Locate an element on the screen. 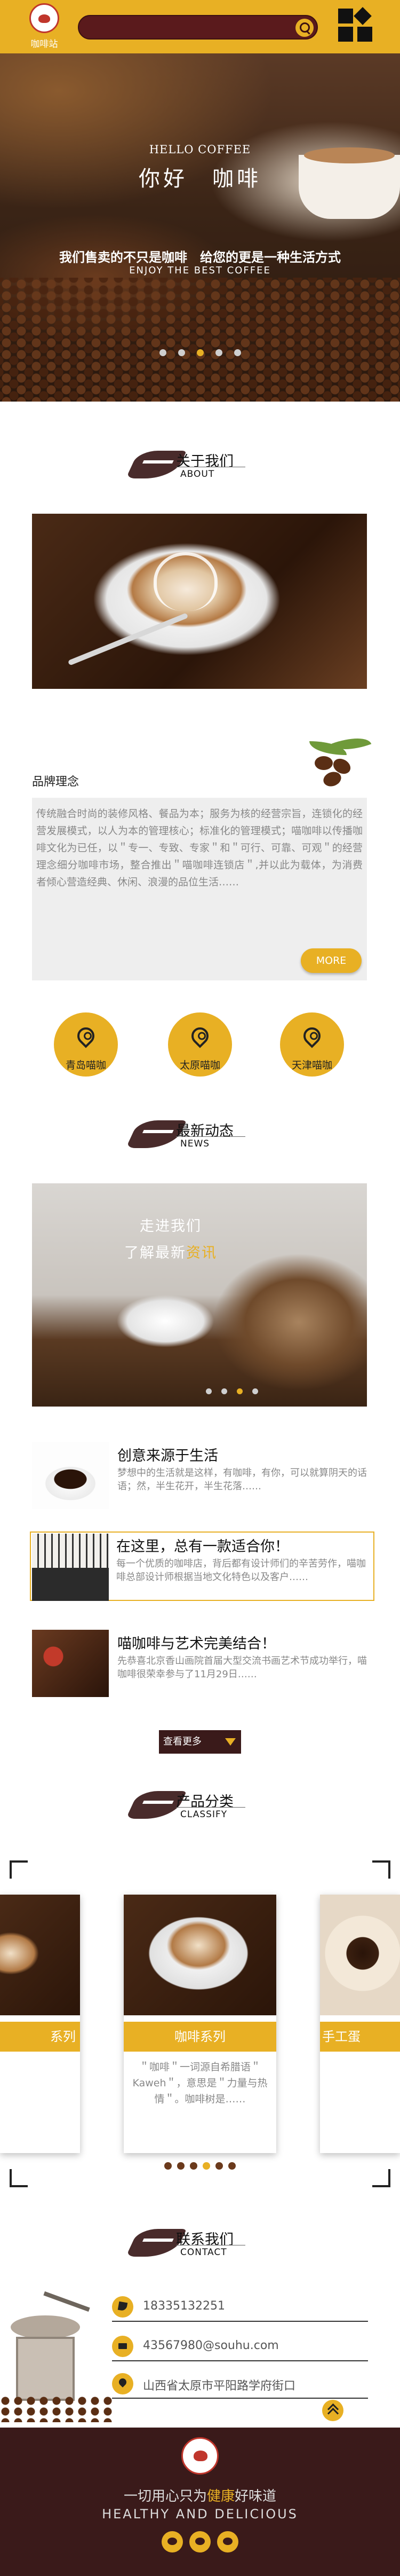  section-title-en: CONTACT is located at coordinates (203, 2253).